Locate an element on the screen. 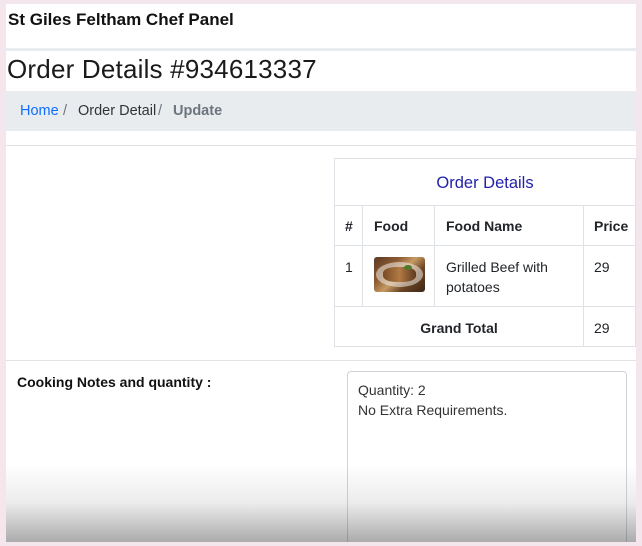 The width and height of the screenshot is (642, 546). breadcrumb: Home / Order Detail / Update is located at coordinates (321, 111).